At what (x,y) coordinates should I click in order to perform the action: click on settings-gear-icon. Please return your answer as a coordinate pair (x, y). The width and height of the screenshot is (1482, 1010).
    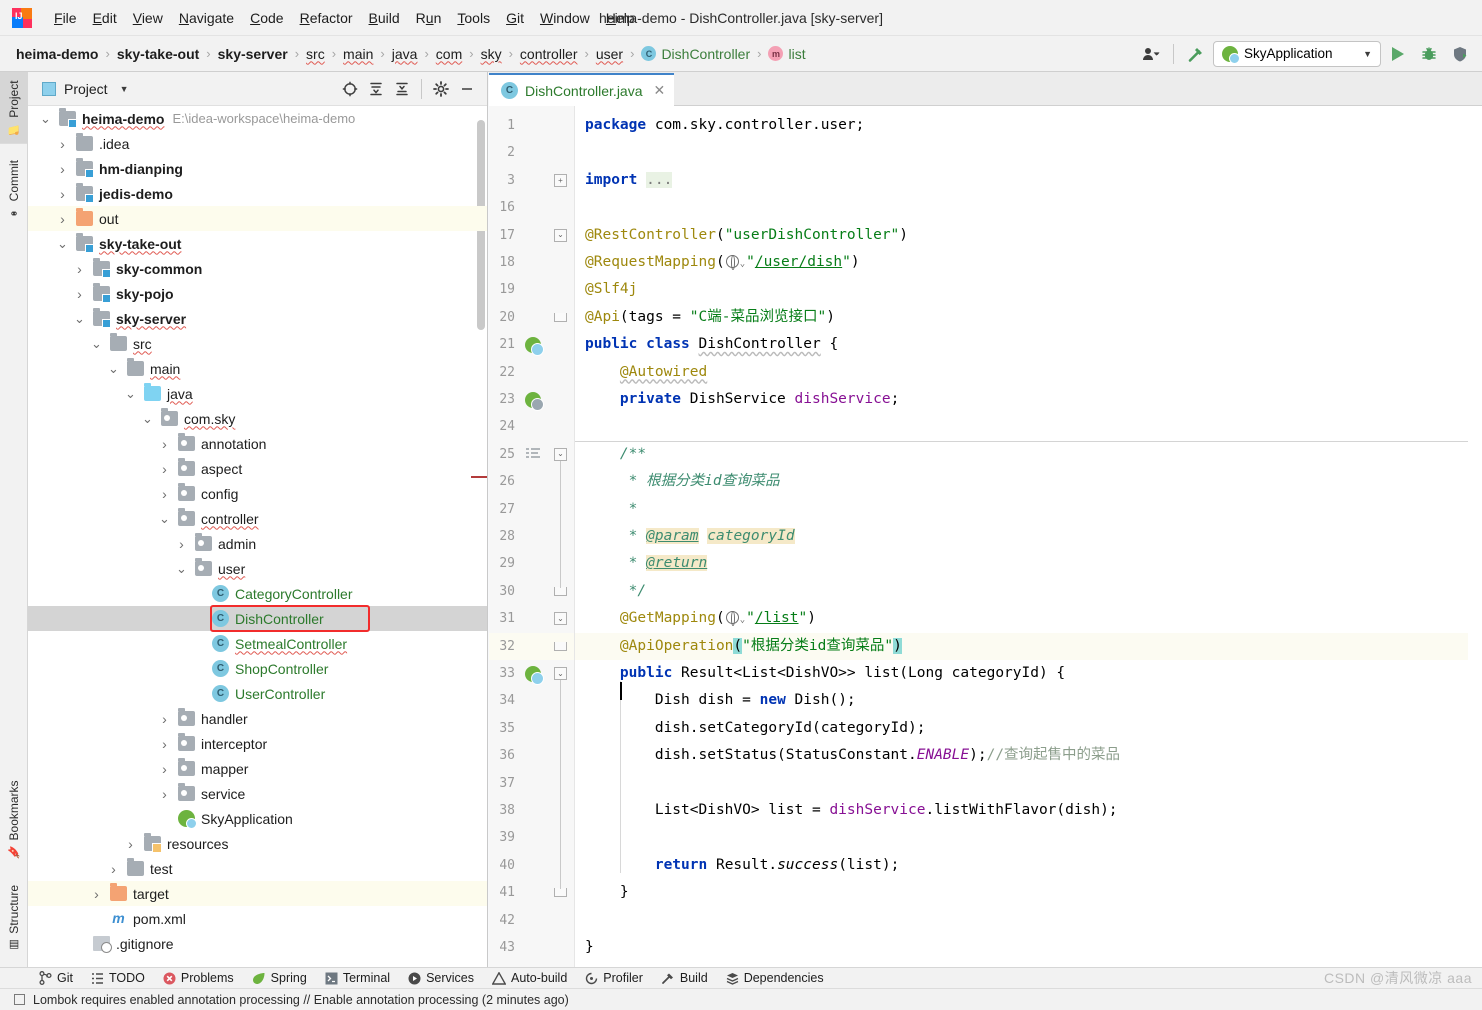
    Looking at the image, I should click on (441, 89).